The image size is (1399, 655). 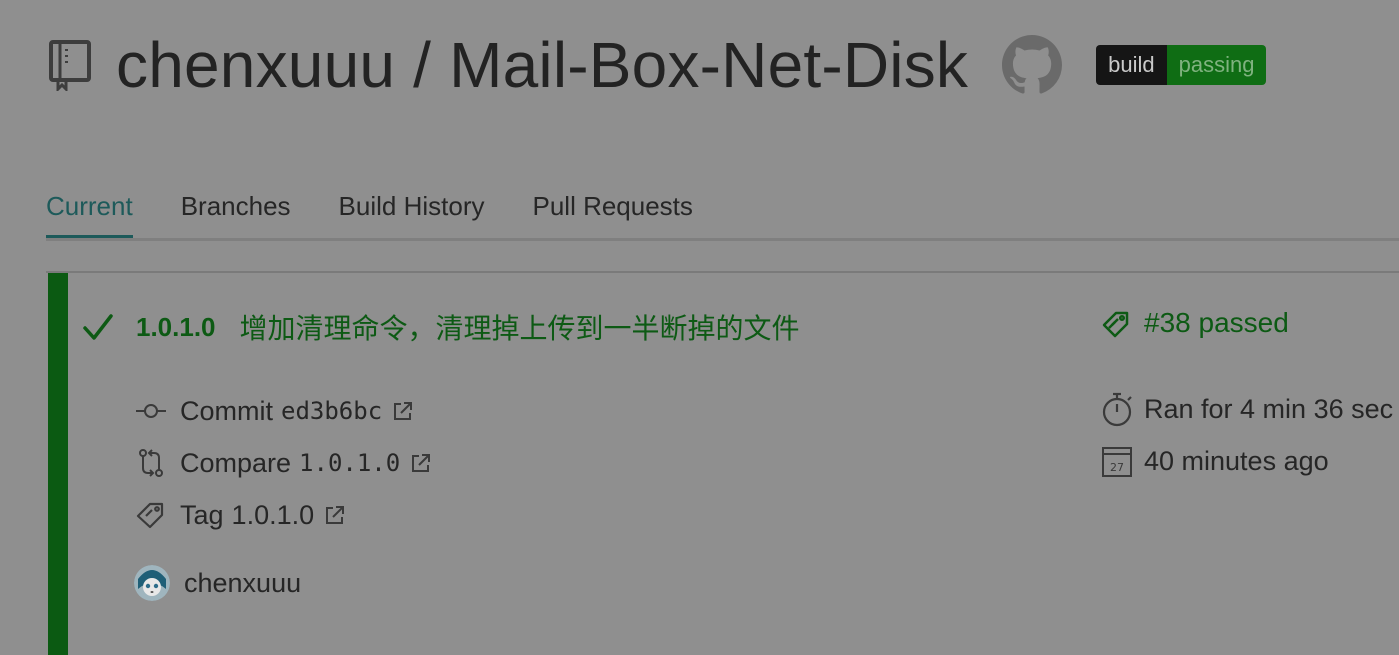 I want to click on badge-value: passing, so click(x=1216, y=65).